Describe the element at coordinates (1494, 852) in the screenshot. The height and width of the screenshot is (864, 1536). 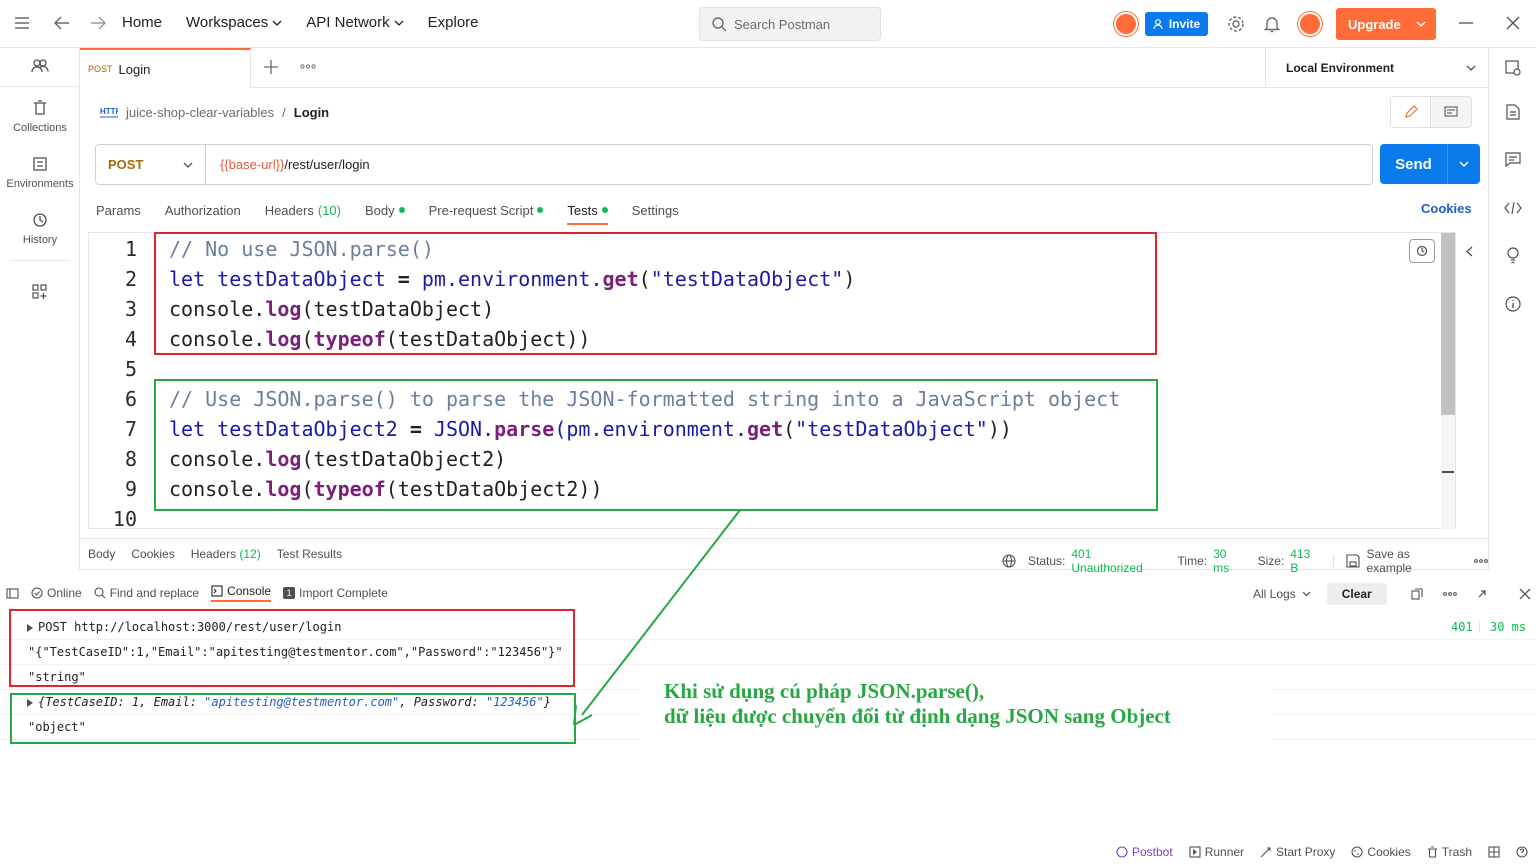
I see `layout-icon` at that location.